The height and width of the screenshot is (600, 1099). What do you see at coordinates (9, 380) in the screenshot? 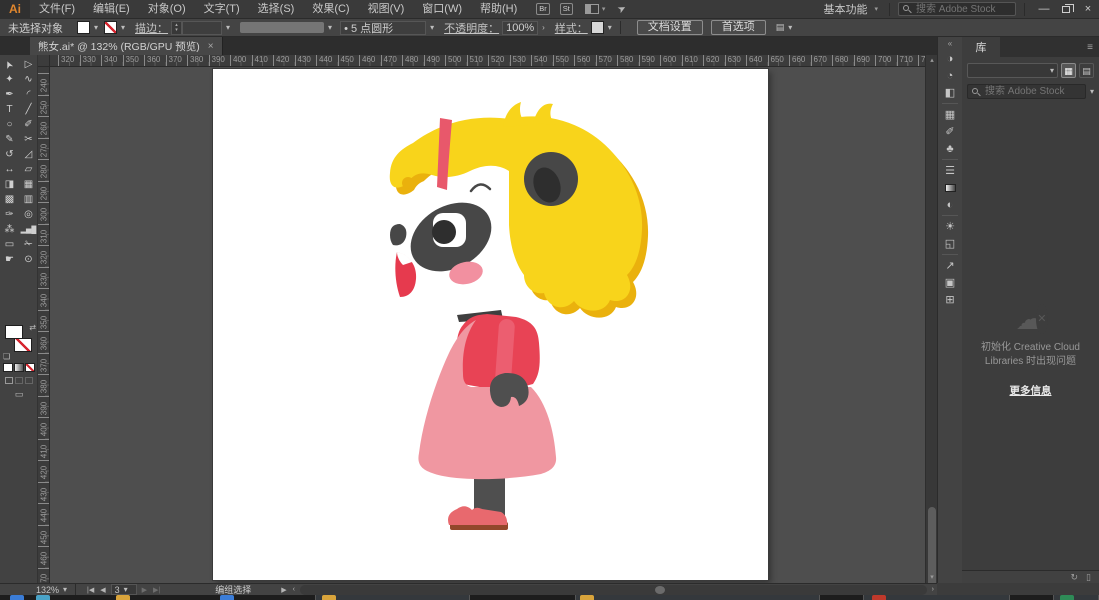
I see `draw-normal-icon` at bounding box center [9, 380].